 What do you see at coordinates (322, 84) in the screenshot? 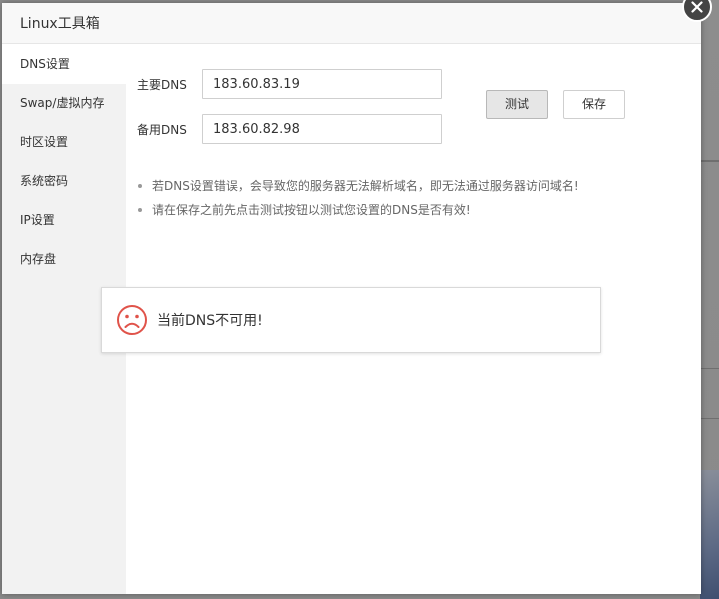
I see `primary-dns-input` at bounding box center [322, 84].